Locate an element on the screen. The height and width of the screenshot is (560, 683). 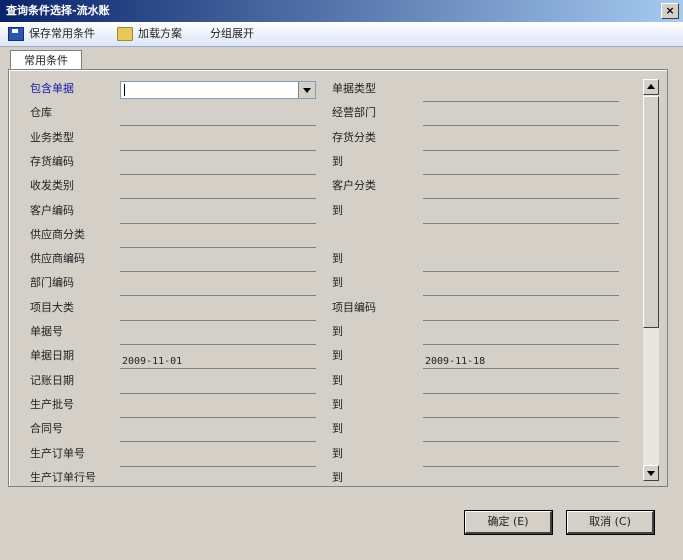
window-title: 查询条件选择-流水账 is located at coordinates (58, 10).